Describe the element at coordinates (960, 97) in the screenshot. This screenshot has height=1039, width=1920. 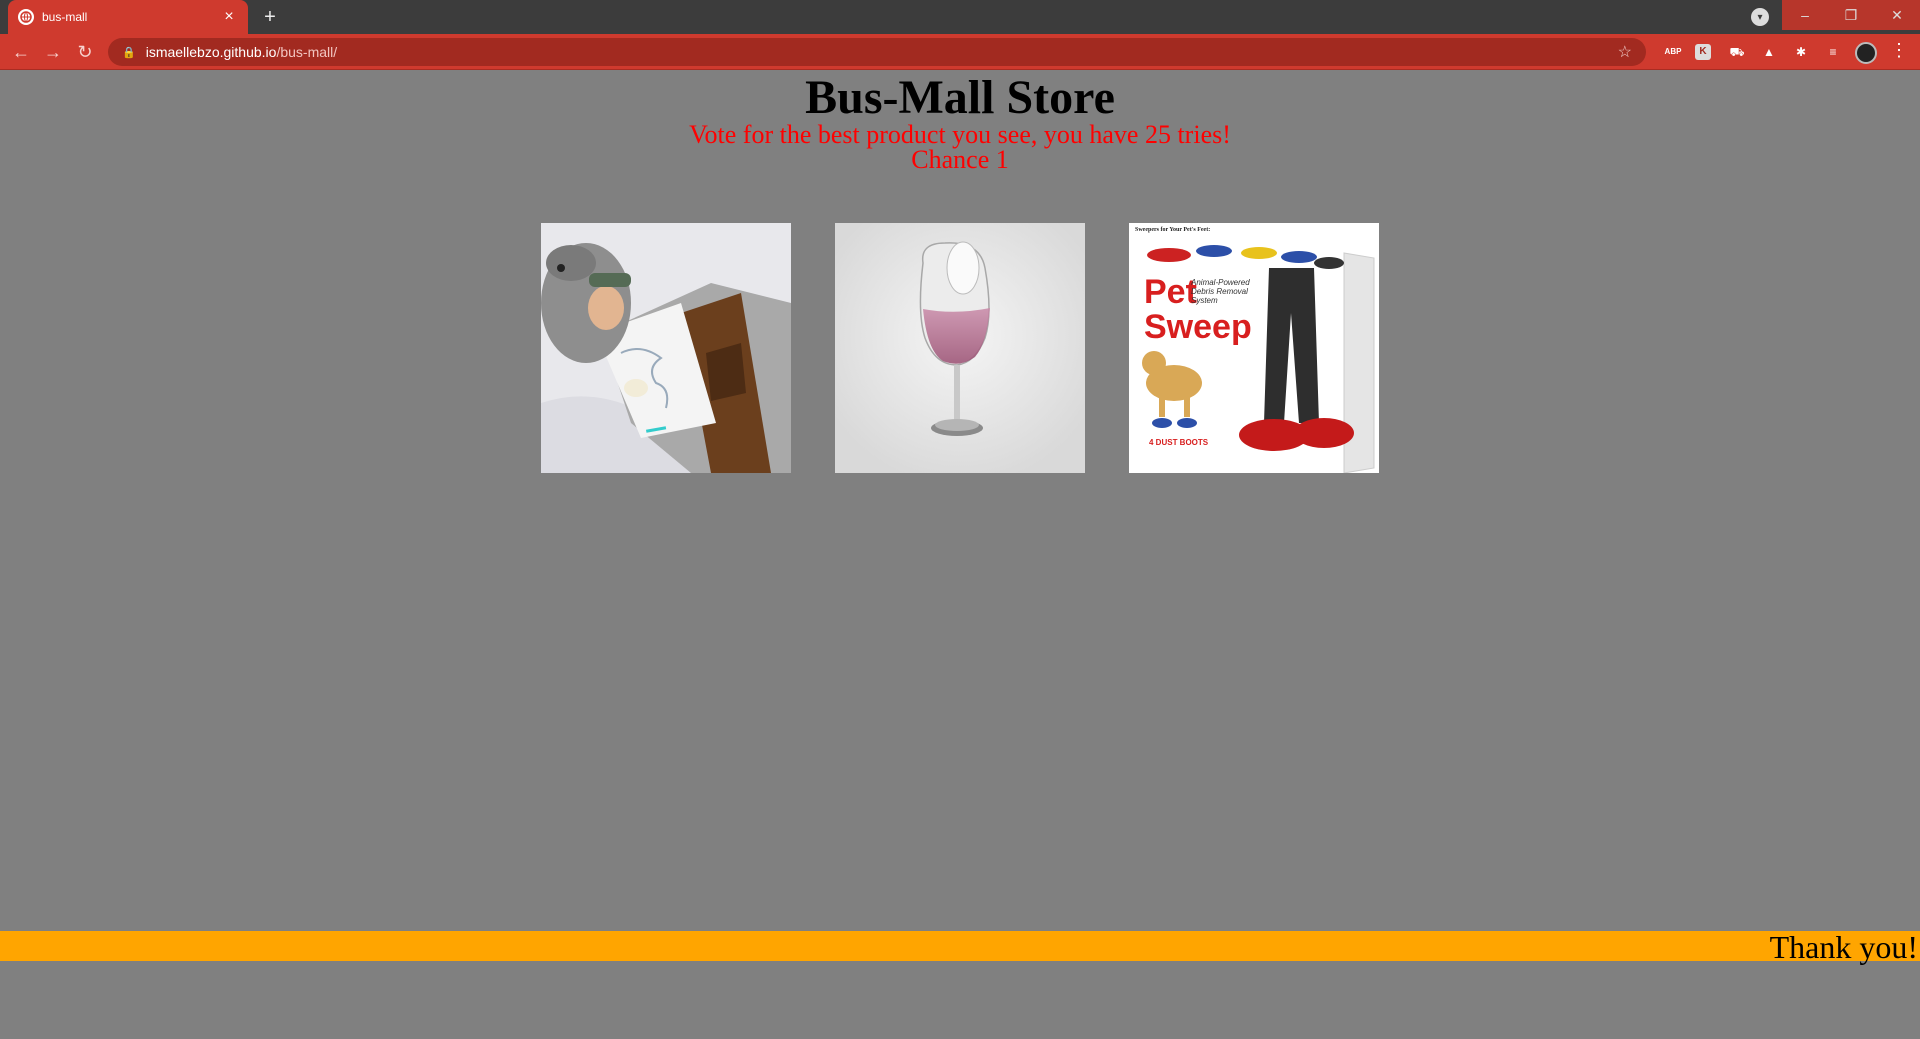
I see `page-title: Bus-Mall Store` at that location.